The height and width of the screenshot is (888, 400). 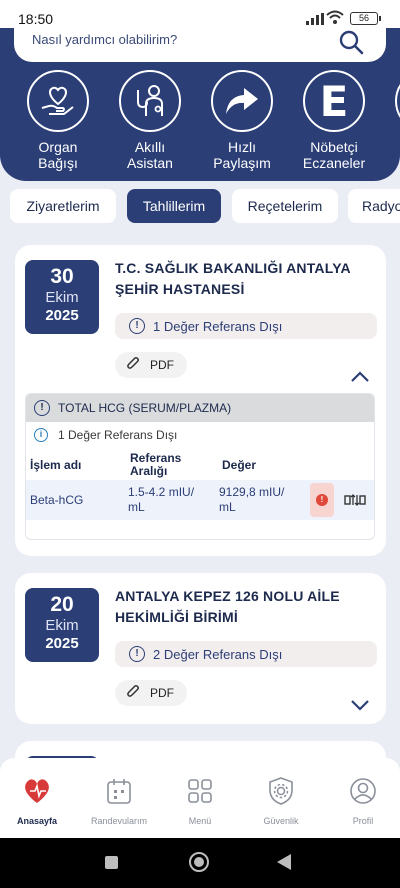 I want to click on date-day: 20, so click(x=62, y=604).